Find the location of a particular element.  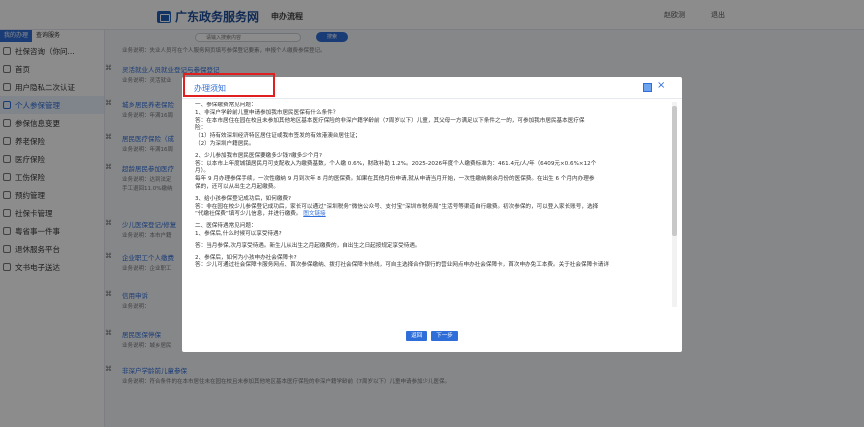

notice-text: 保的，还可以从出生之月起缴费。 is located at coordinates (237, 186).